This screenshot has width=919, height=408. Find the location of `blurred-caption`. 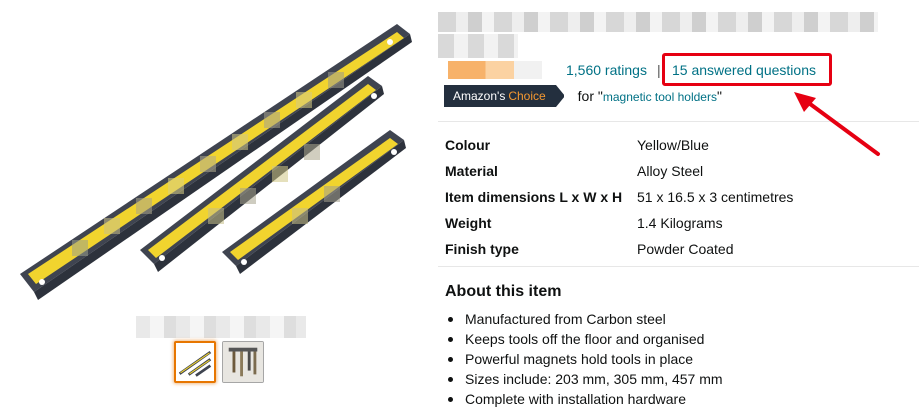

blurred-caption is located at coordinates (221, 327).